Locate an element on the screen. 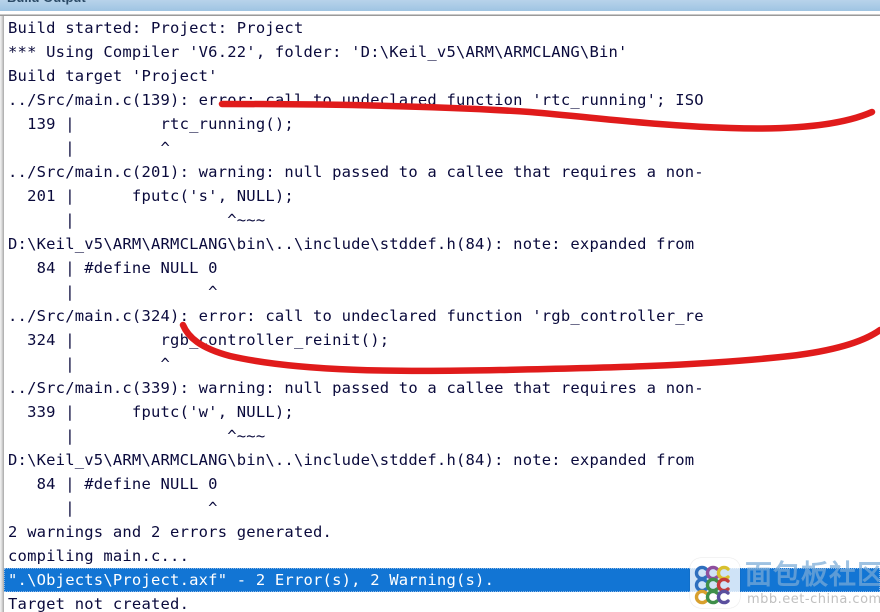  panel-title: Build Output is located at coordinates (46, 3).